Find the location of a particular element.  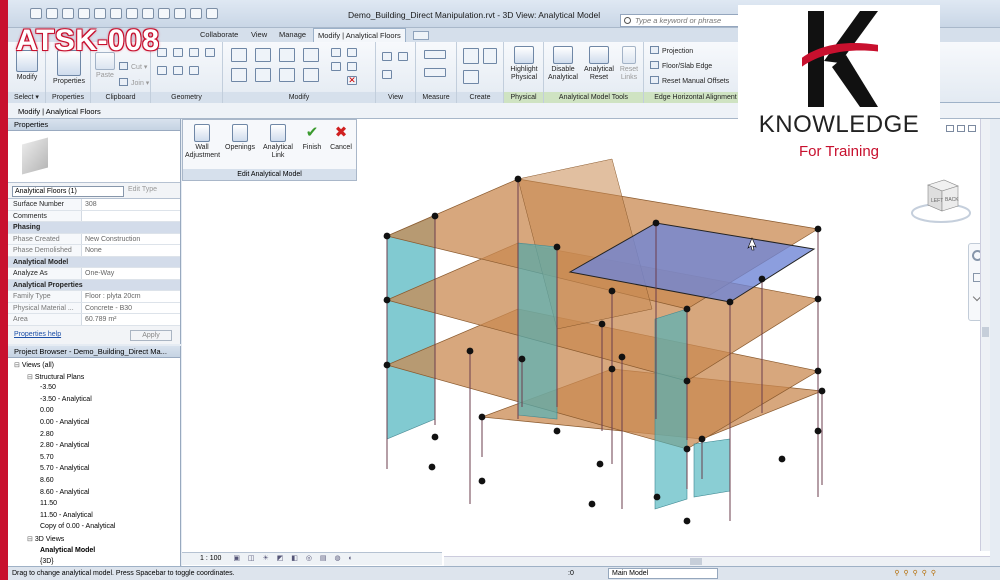

property-row: Comments is located at coordinates (94, 216).